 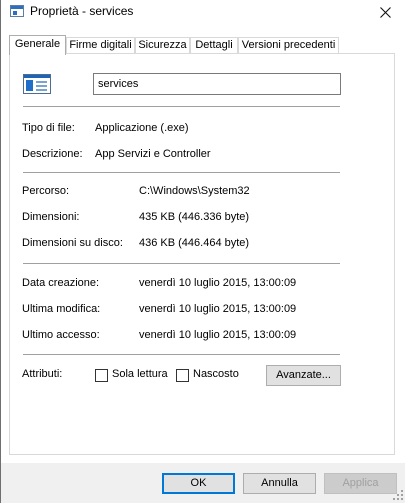 I want to click on properties-window-icon, so click(x=17, y=11).